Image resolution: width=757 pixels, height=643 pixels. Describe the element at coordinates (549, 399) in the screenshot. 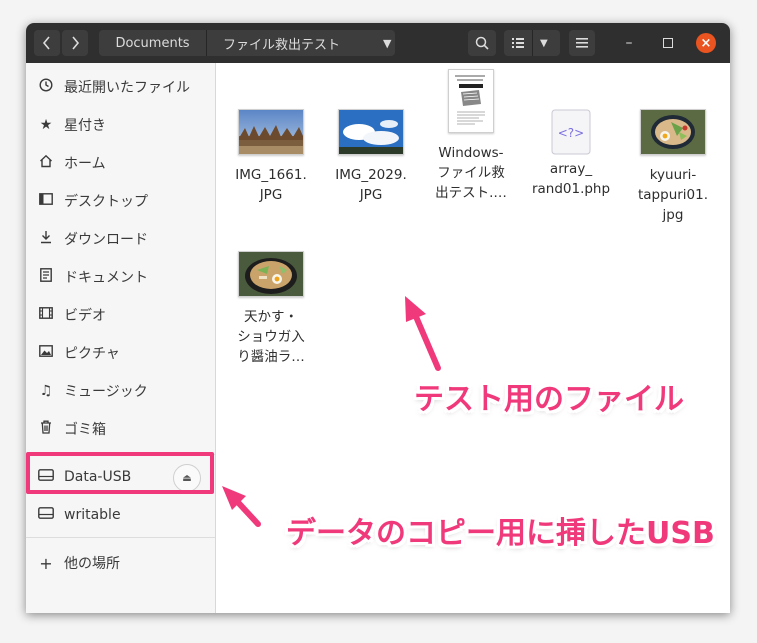

I see `annotation-test-files: テスト用のファイル` at that location.